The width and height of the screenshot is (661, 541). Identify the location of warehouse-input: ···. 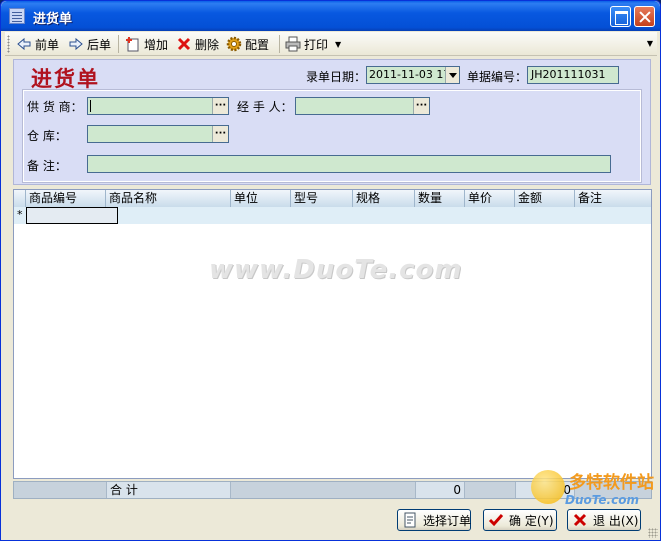
(158, 134).